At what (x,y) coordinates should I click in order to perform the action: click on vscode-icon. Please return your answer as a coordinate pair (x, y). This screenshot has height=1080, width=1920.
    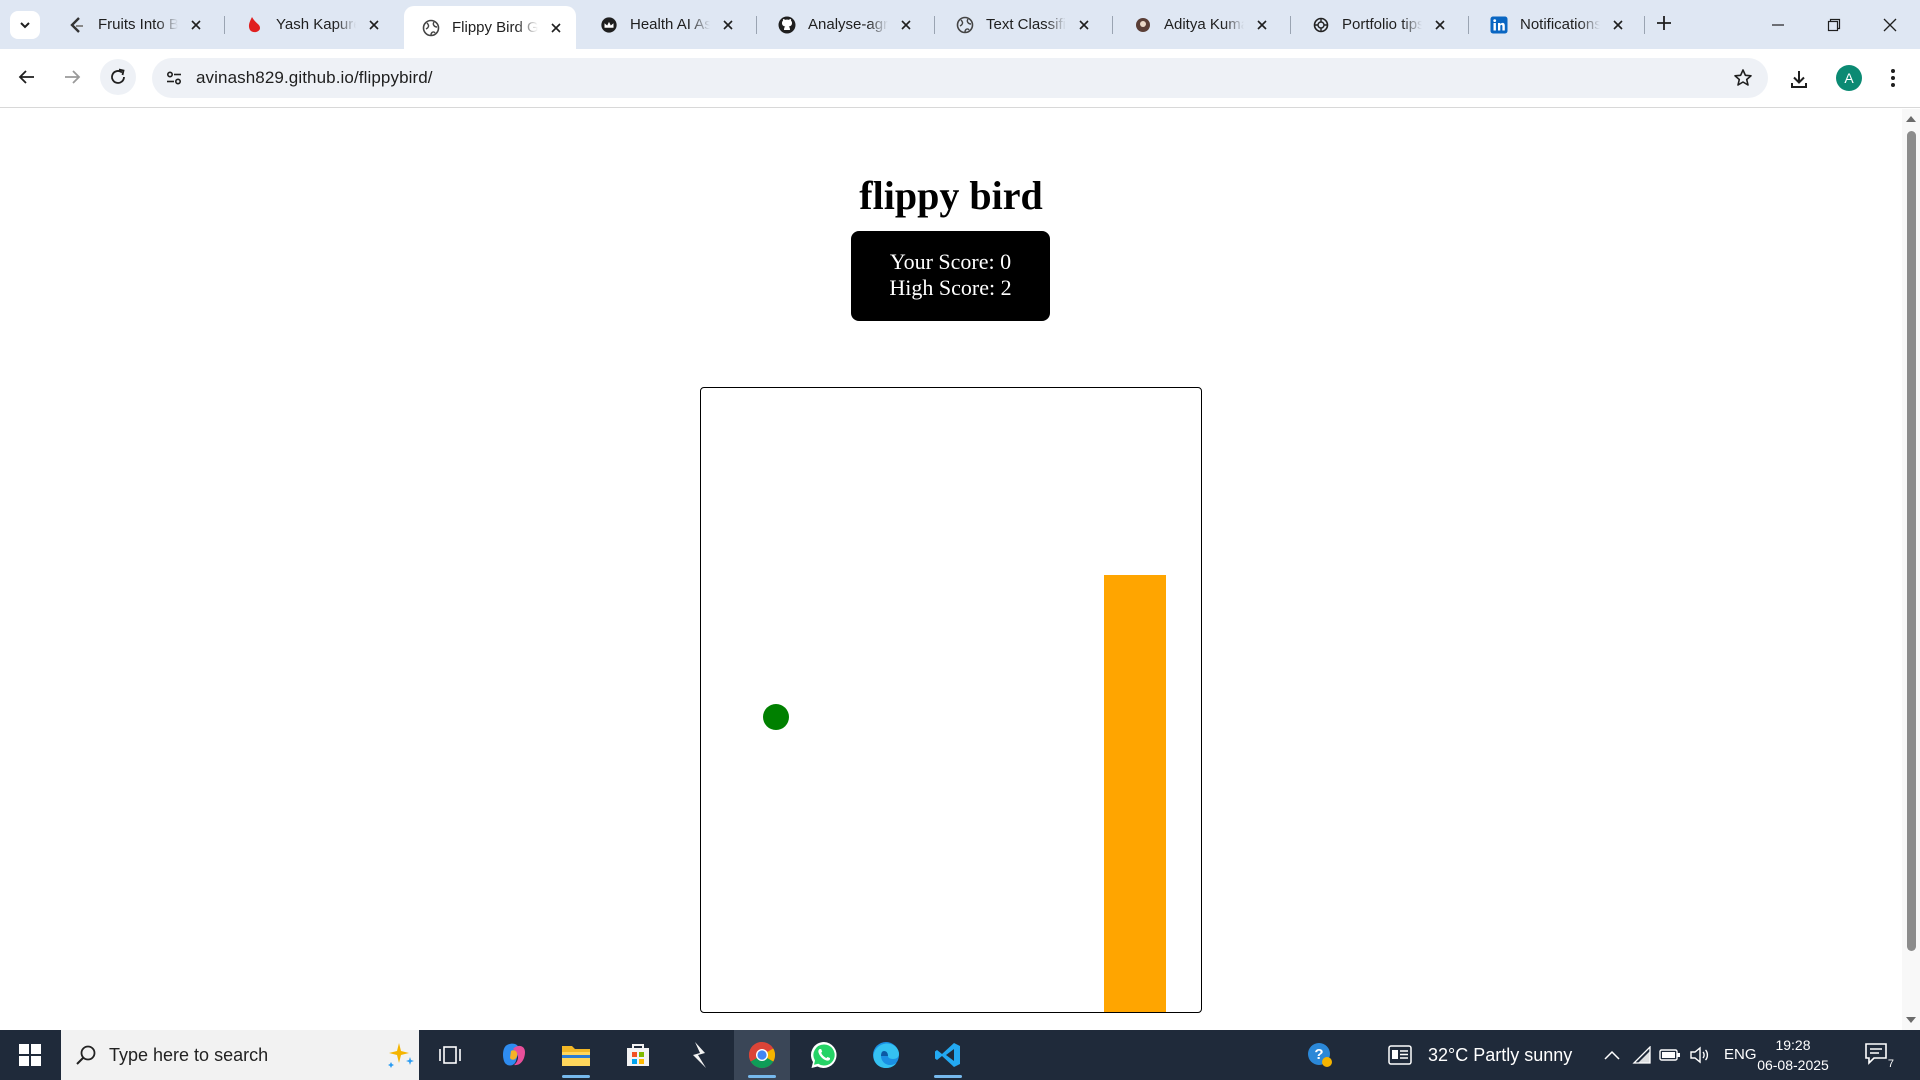
    Looking at the image, I should click on (947, 1055).